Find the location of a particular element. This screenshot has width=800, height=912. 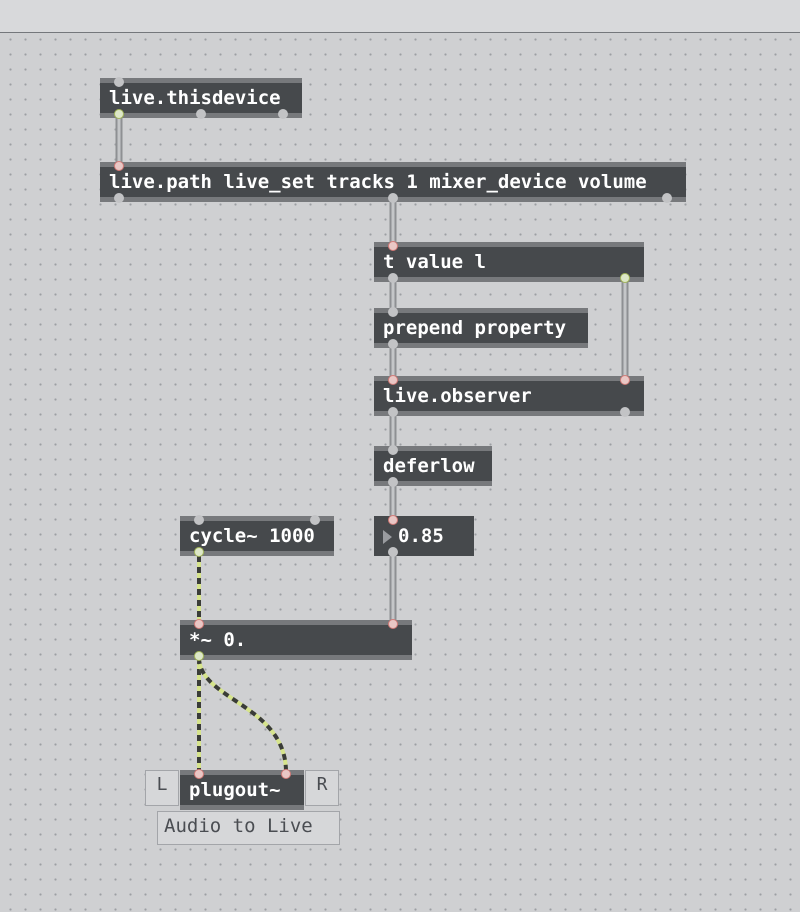

plugout-label: plugout~ is located at coordinates (235, 790).